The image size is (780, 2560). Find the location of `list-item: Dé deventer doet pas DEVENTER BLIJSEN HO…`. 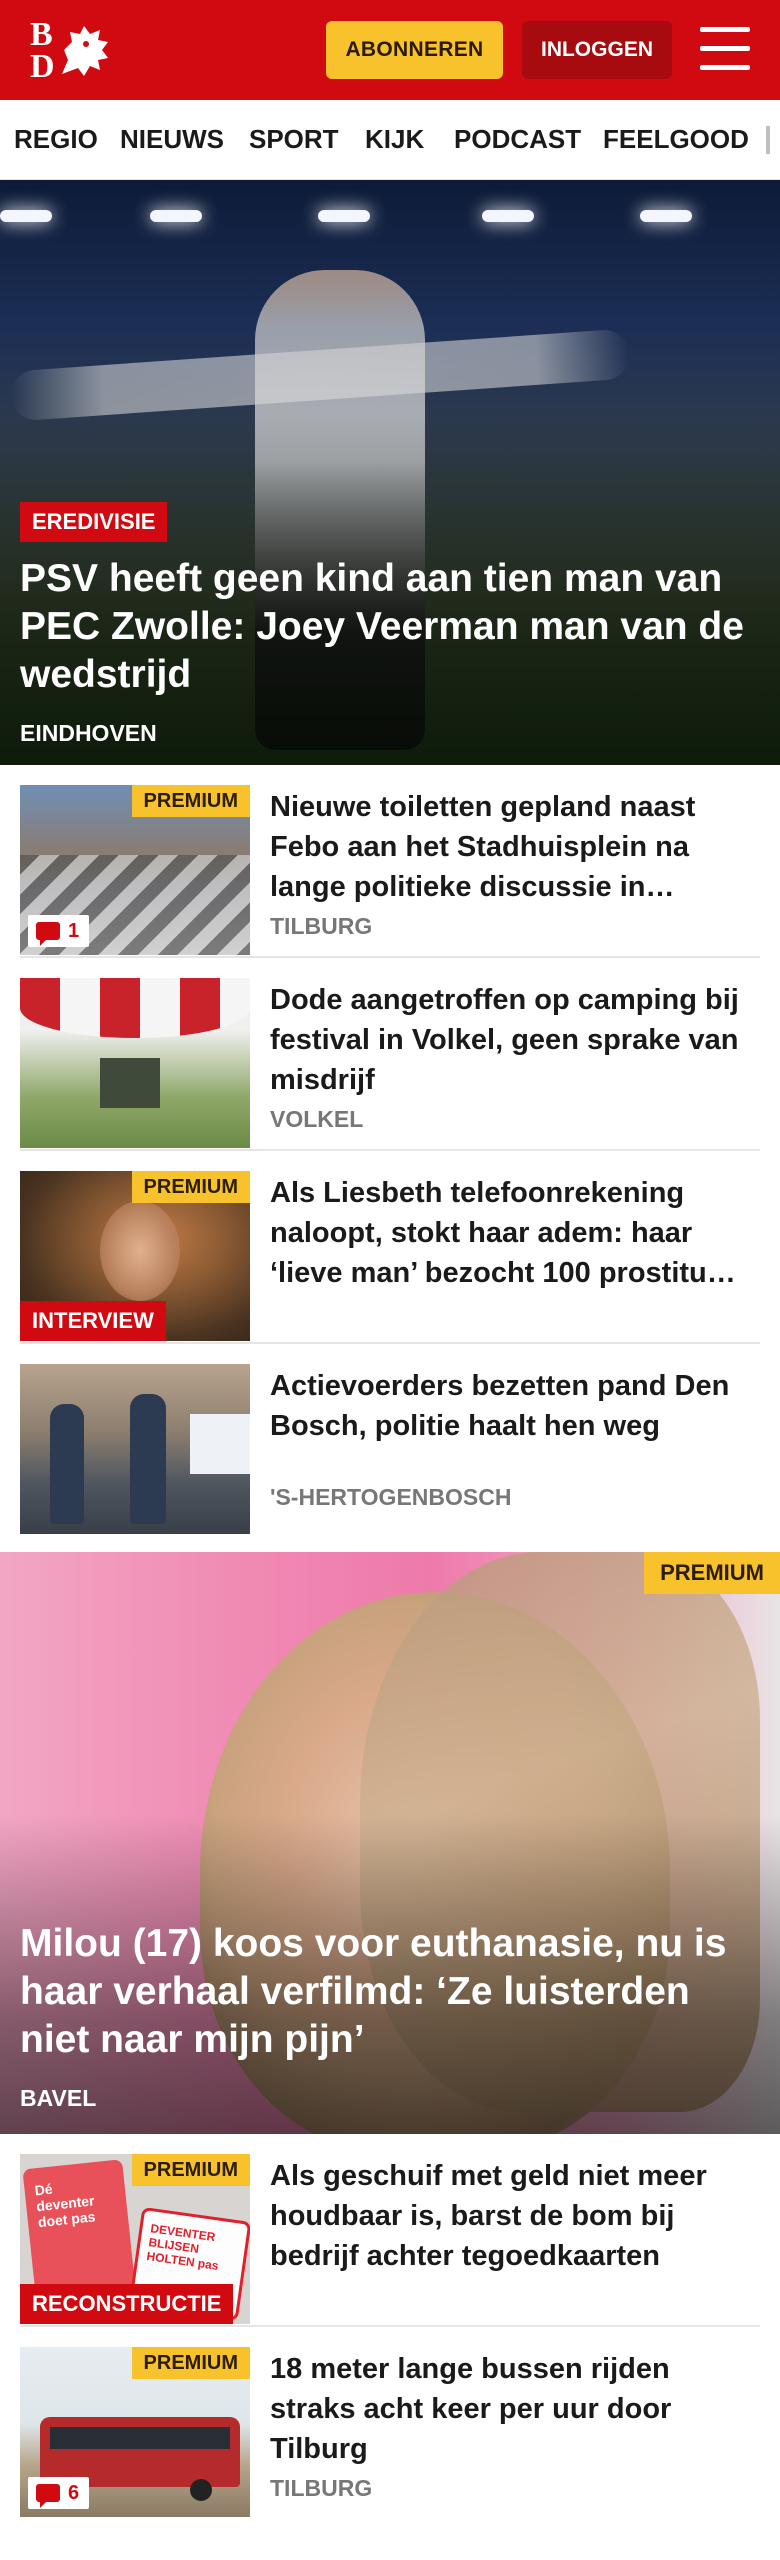

list-item: Dé deventer doet pas DEVENTER BLIJSEN HO… is located at coordinates (390, 2230).